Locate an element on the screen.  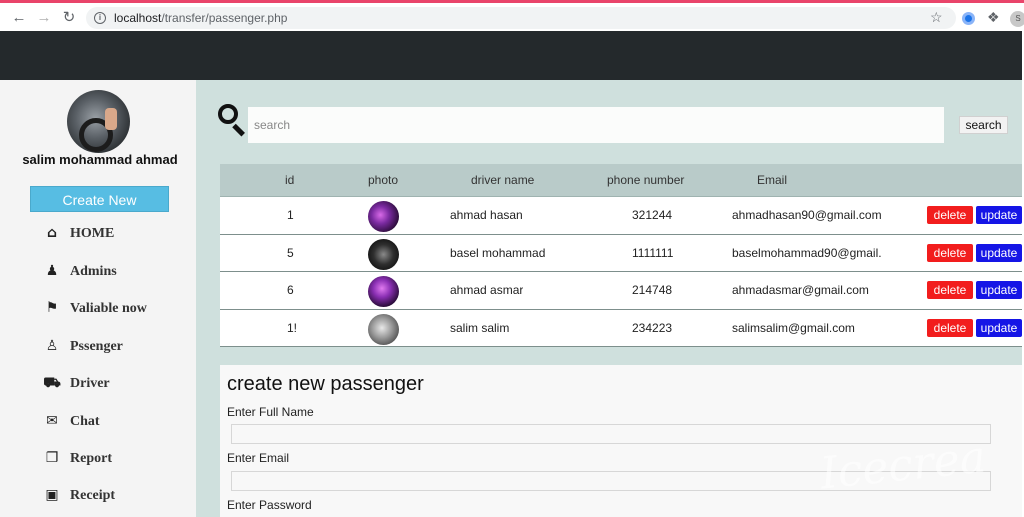
cell-driver-name: basel mohammad is located at coordinates (498, 252).